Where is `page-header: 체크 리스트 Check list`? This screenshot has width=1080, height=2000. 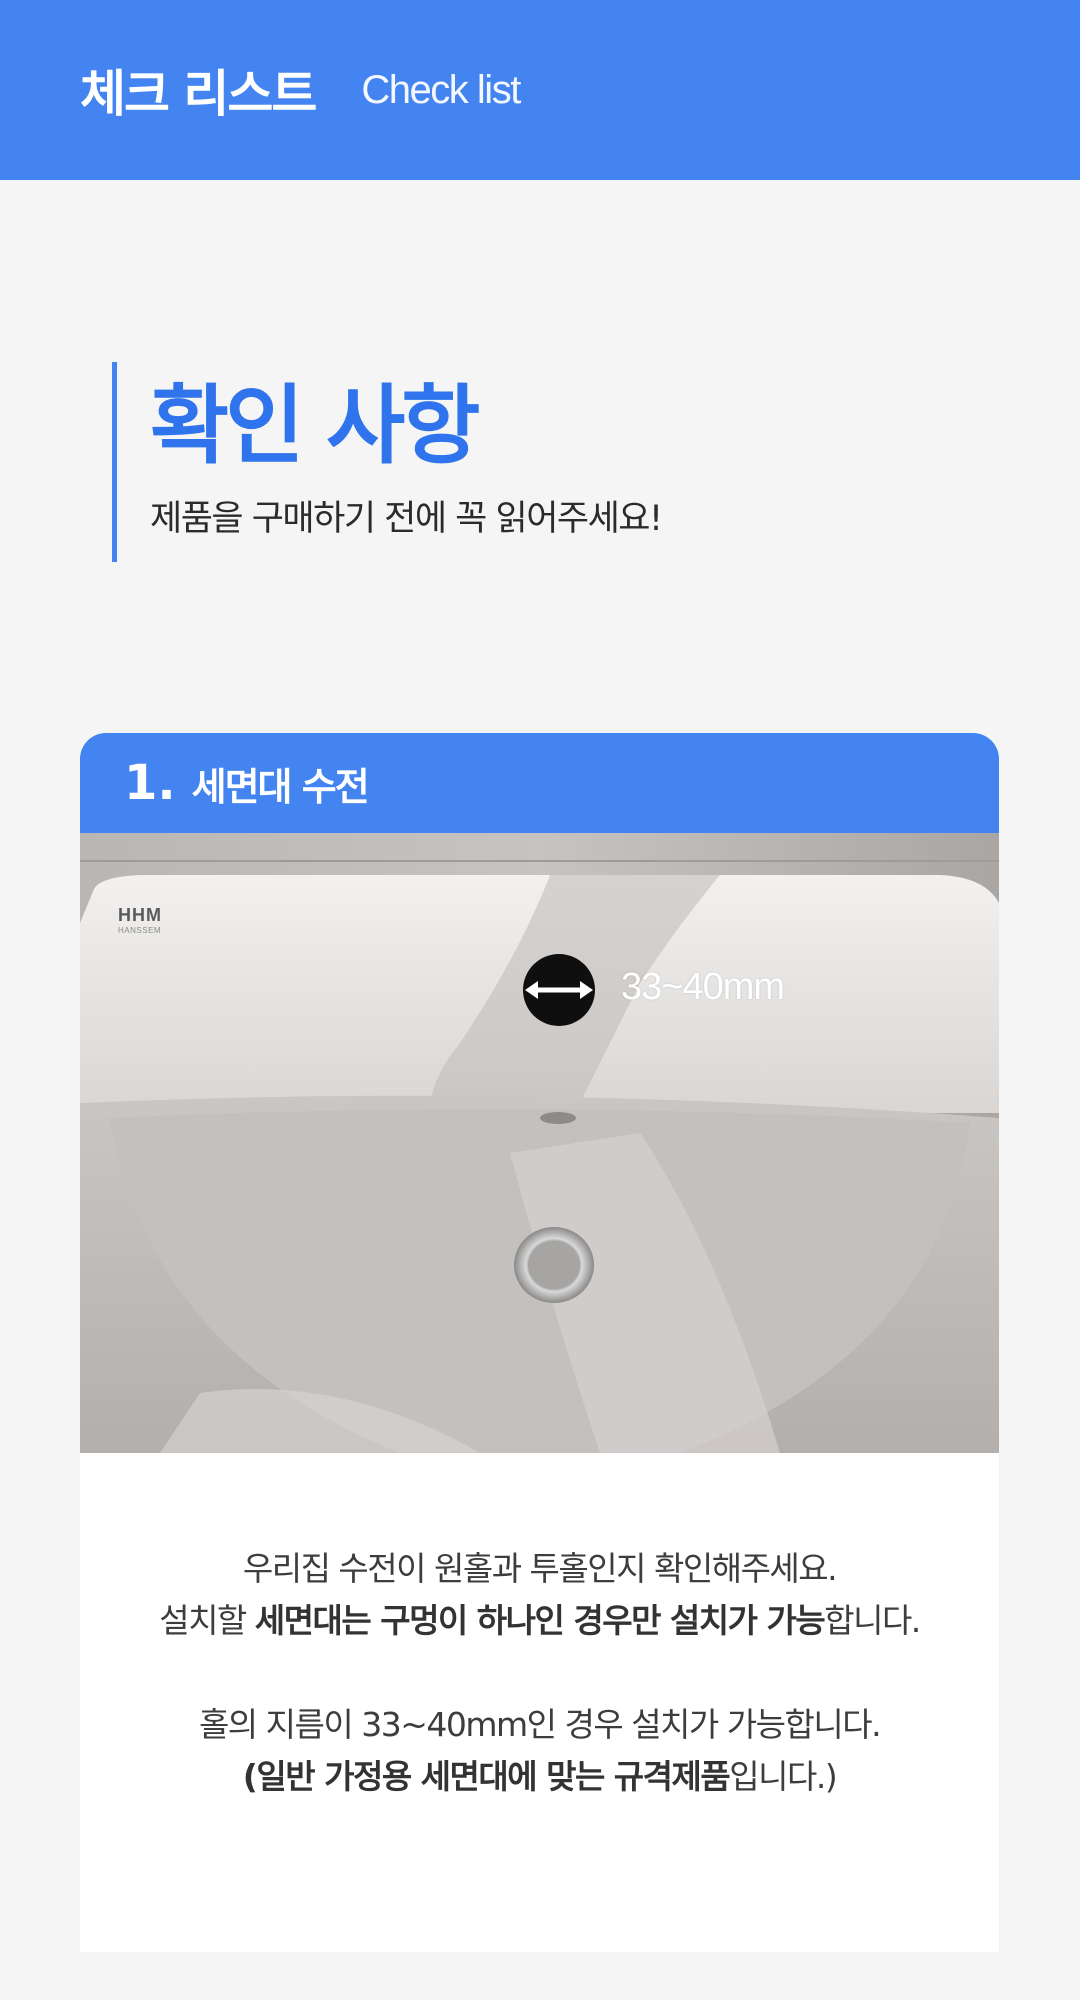
page-header: 체크 리스트 Check list is located at coordinates (540, 90).